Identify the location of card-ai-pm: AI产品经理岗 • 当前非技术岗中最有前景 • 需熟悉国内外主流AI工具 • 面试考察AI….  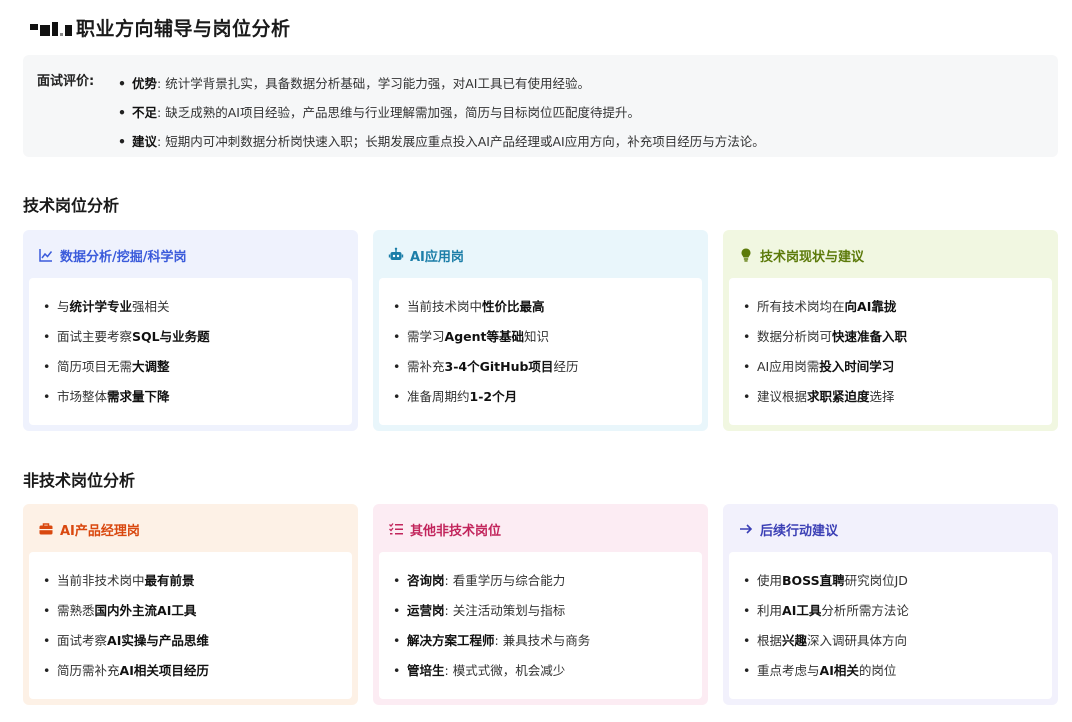
(190, 604).